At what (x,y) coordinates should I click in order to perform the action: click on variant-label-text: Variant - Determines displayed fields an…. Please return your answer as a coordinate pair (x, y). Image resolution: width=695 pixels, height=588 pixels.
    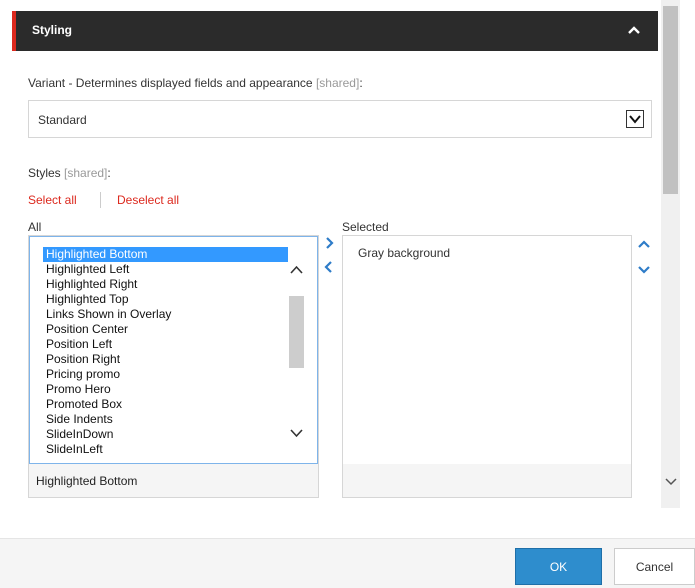
    Looking at the image, I should click on (170, 83).